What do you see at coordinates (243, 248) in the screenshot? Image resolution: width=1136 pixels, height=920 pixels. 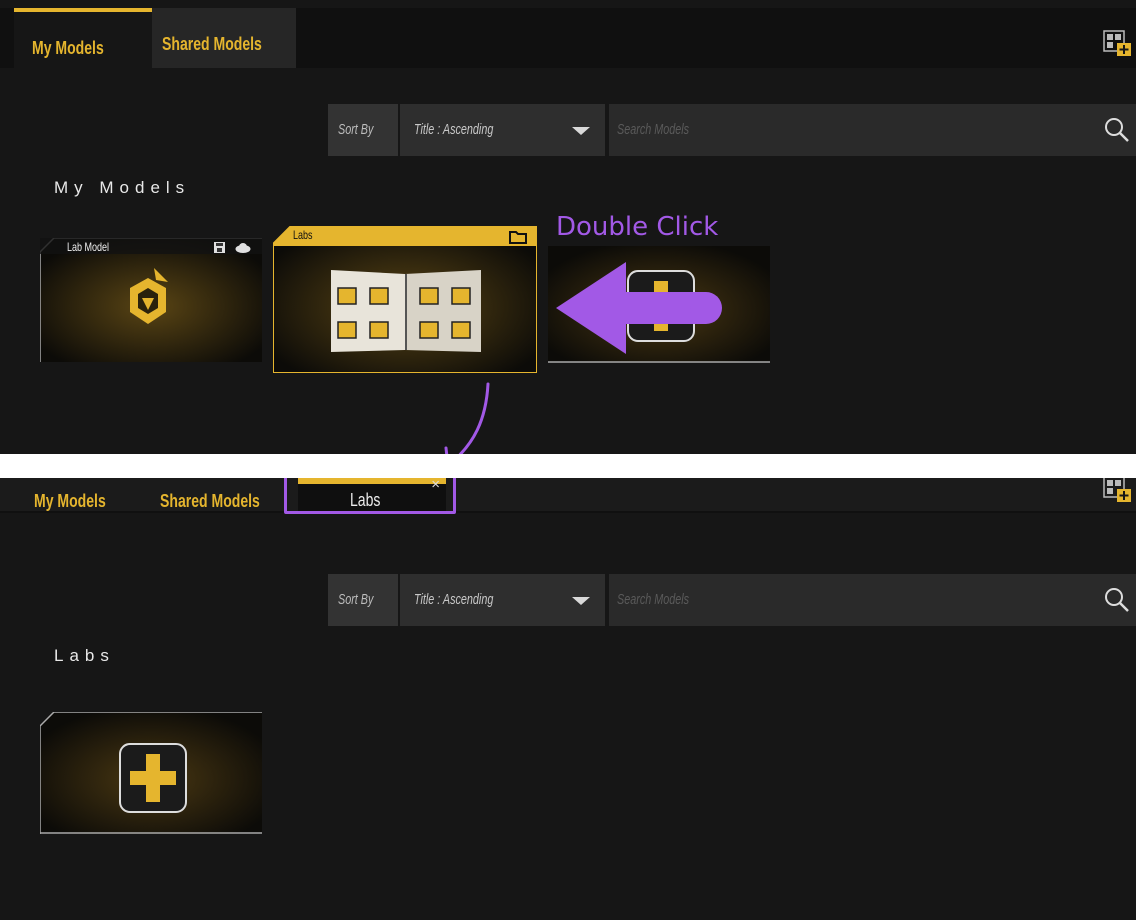 I see `cloud-icon` at bounding box center [243, 248].